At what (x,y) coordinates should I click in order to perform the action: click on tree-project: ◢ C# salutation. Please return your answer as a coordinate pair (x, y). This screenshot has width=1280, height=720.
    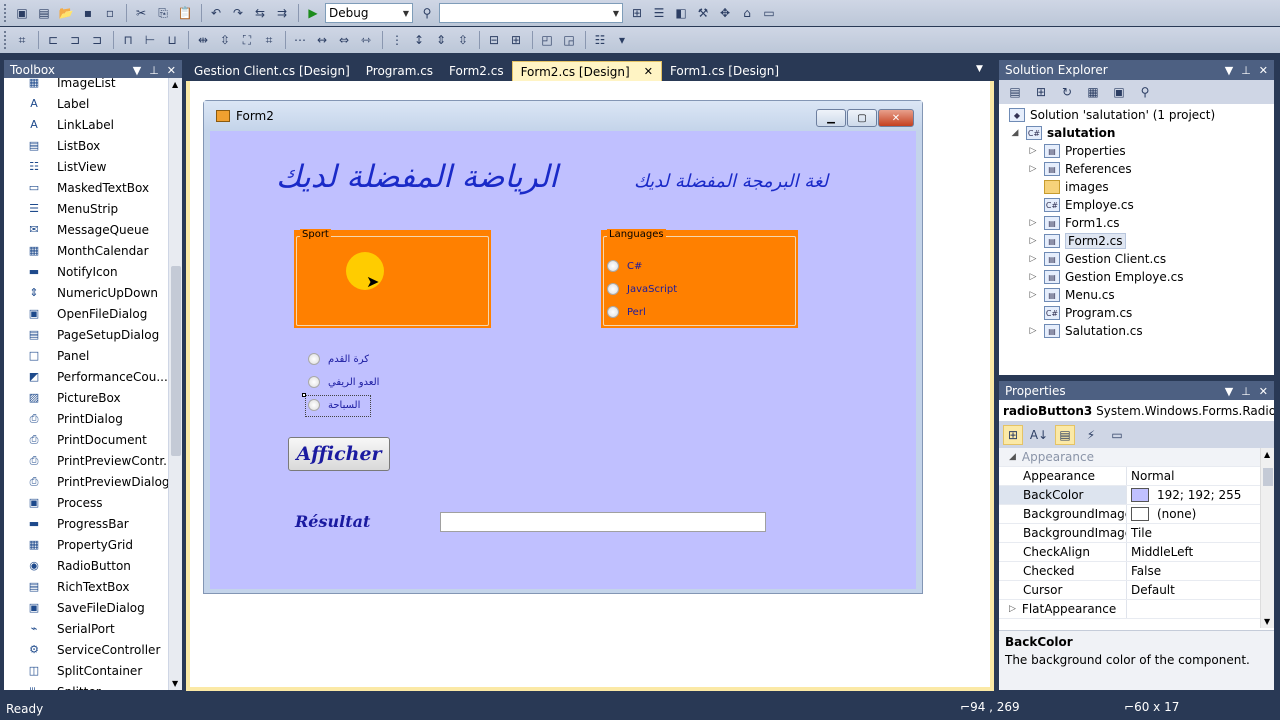
    Looking at the image, I should click on (1136, 133).